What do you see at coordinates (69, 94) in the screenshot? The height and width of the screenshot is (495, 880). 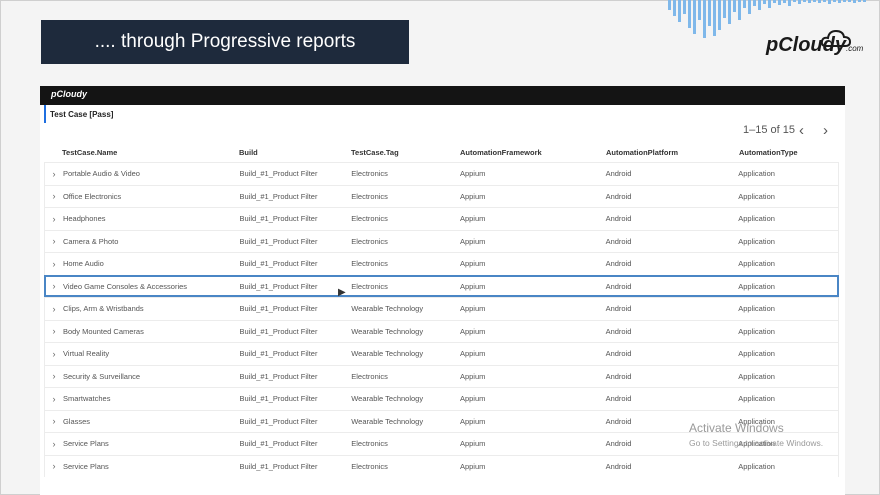 I see `report-logo: pCloudy` at bounding box center [69, 94].